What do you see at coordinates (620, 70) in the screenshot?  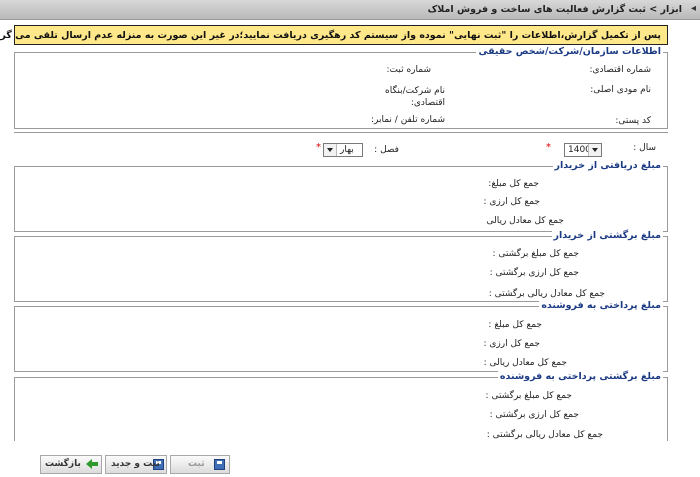 I see `economic-code-label: شماره اقتصادی:` at bounding box center [620, 70].